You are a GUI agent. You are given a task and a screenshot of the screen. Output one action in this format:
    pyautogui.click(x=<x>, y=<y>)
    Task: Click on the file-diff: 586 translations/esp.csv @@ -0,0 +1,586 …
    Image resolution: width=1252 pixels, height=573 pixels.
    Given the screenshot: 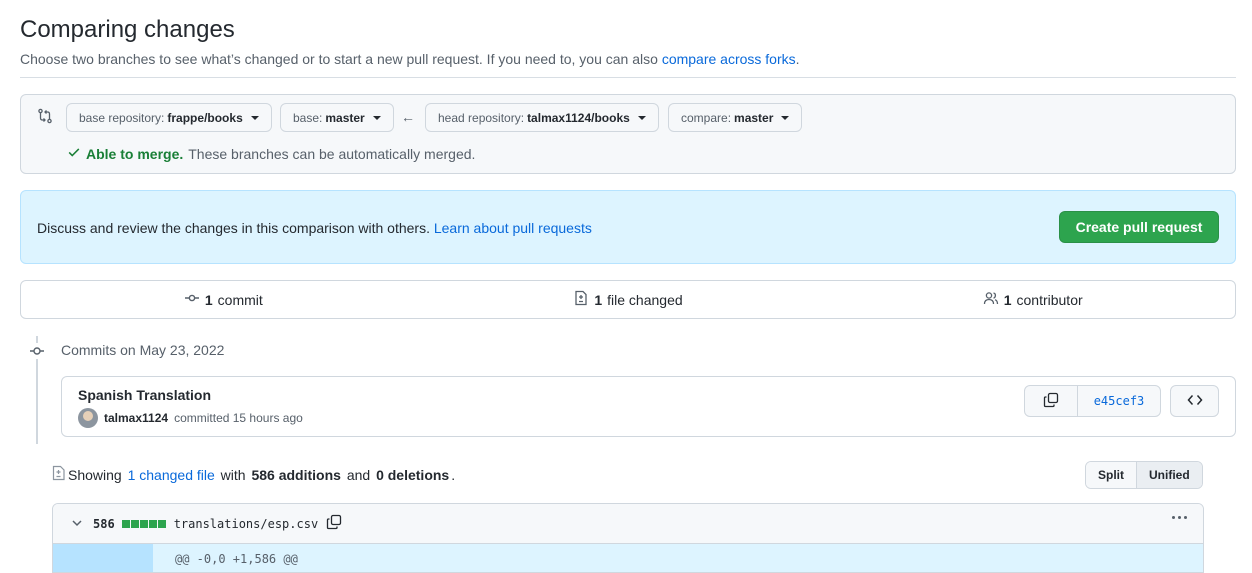 What is the action you would take?
    pyautogui.click(x=628, y=538)
    